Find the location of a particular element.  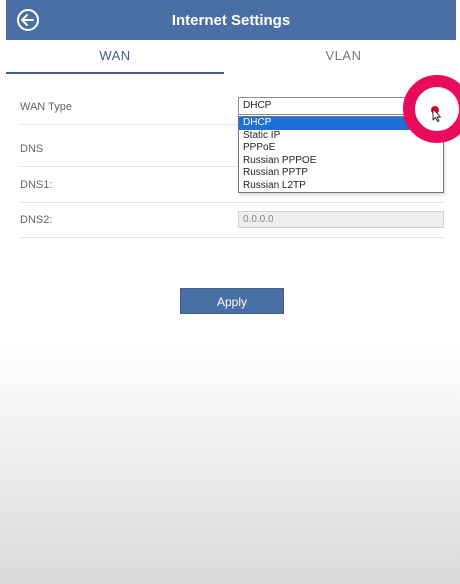

mouse-cursor-icon is located at coordinates (436, 115).